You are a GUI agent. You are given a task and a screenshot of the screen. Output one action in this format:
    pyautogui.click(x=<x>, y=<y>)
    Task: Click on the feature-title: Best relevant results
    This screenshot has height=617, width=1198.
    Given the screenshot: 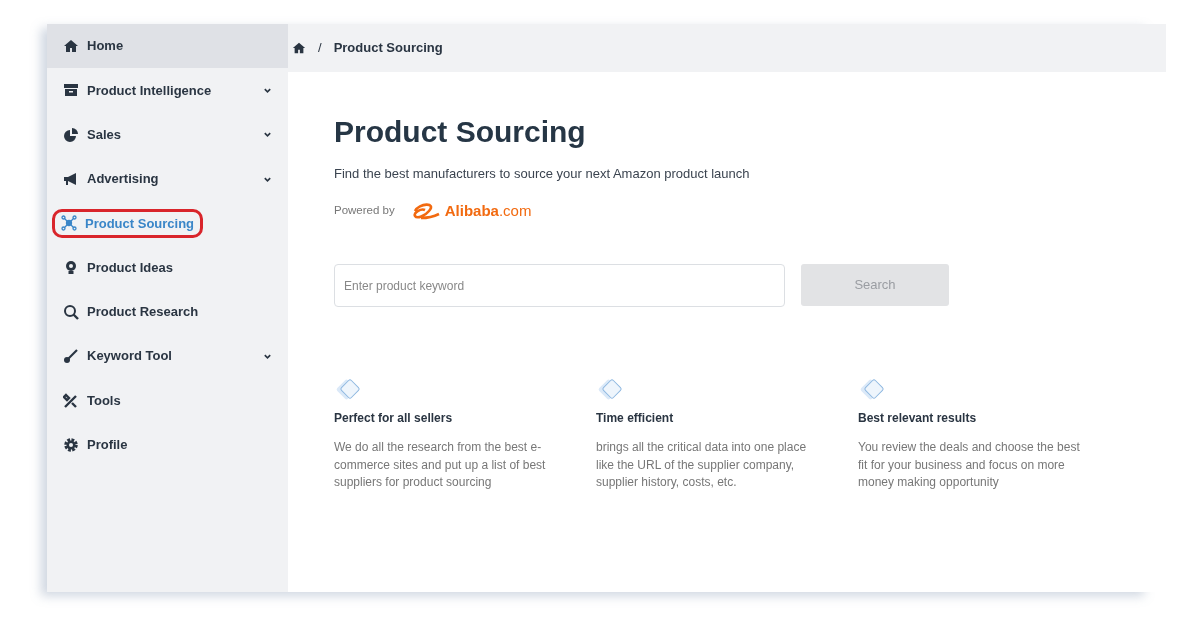 What is the action you would take?
    pyautogui.click(x=918, y=418)
    